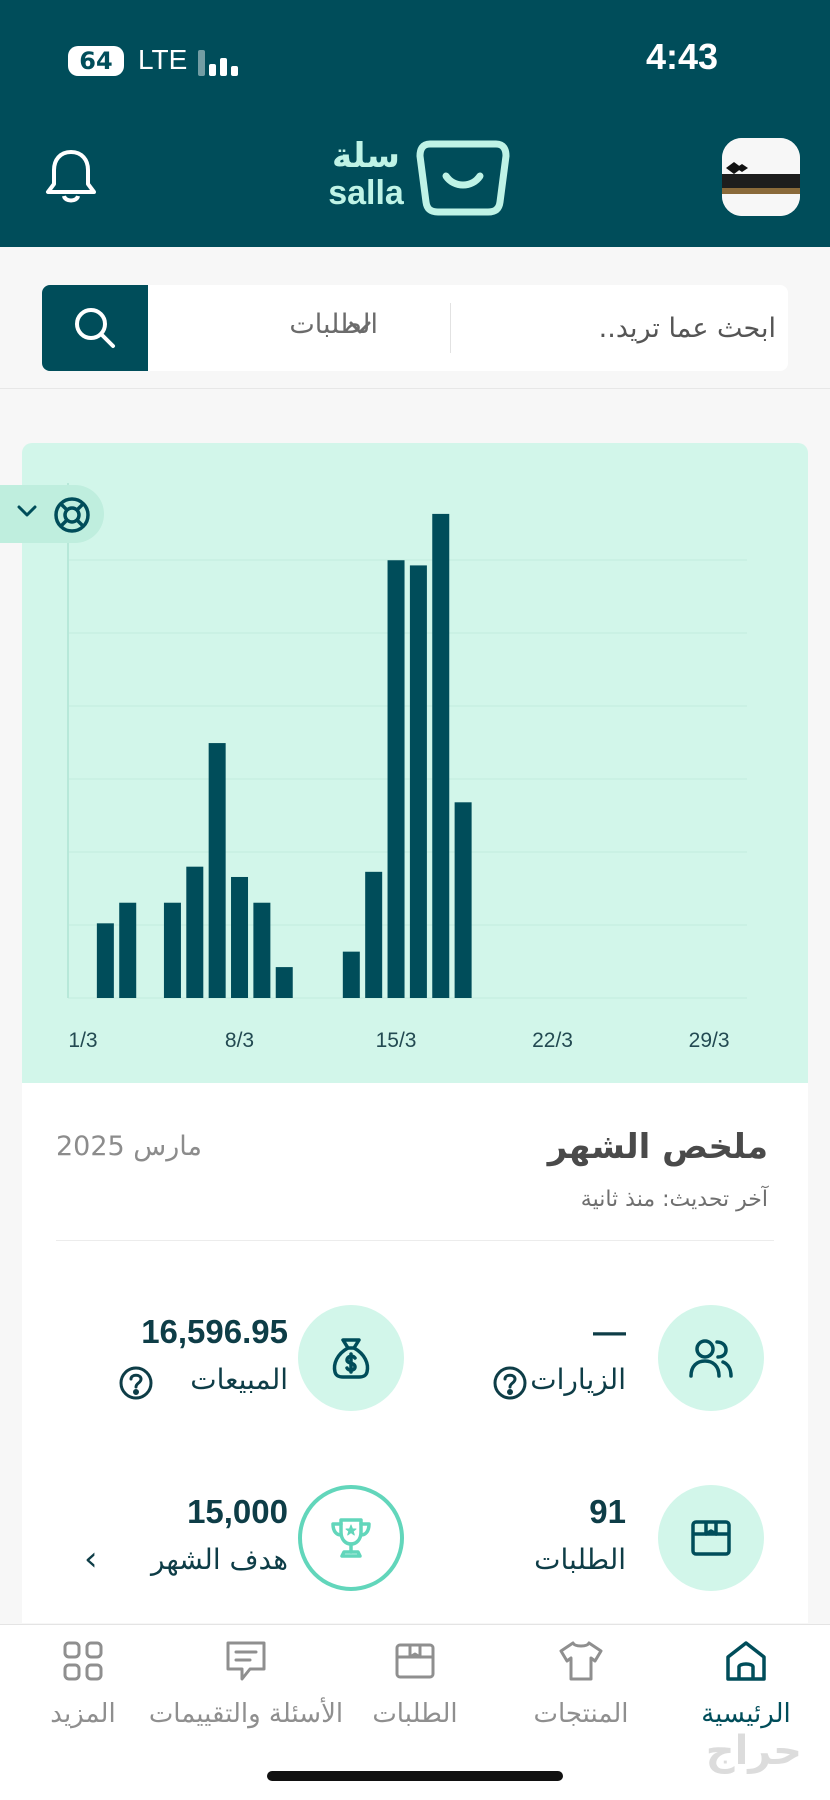 The width and height of the screenshot is (830, 1800). What do you see at coordinates (83, 1685) in the screenshot?
I see `nav-more: المزيد` at bounding box center [83, 1685].